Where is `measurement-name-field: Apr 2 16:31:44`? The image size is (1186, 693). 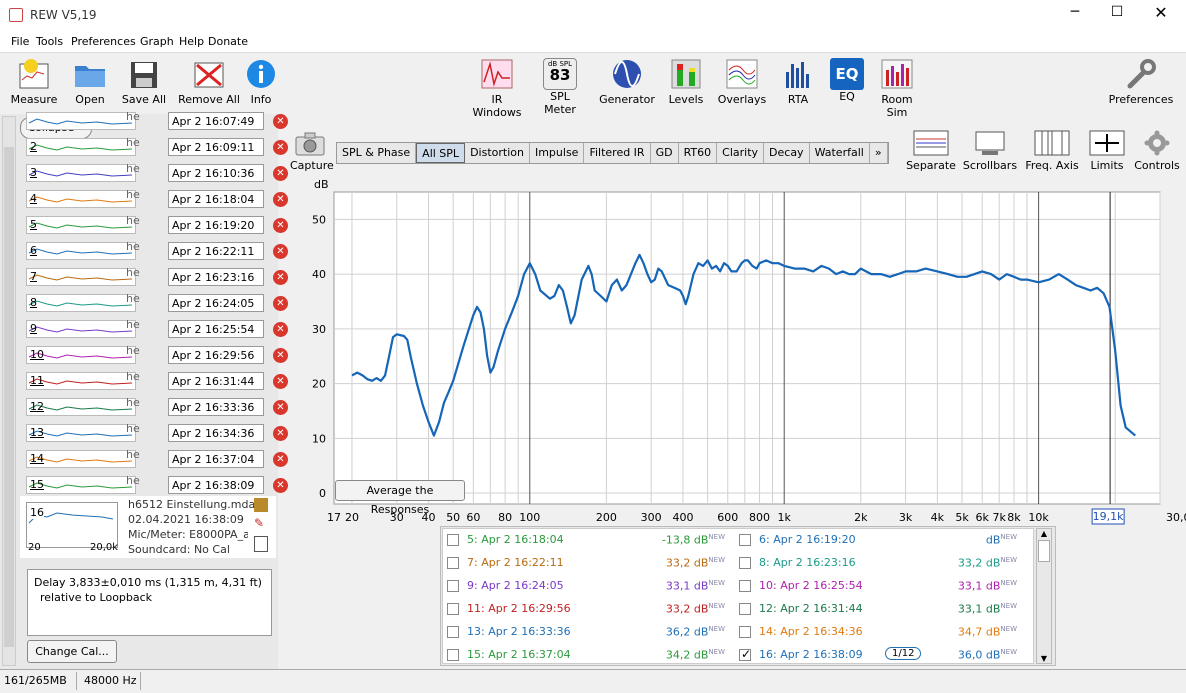
measurement-name-field: Apr 2 16:31:44 is located at coordinates (216, 381).